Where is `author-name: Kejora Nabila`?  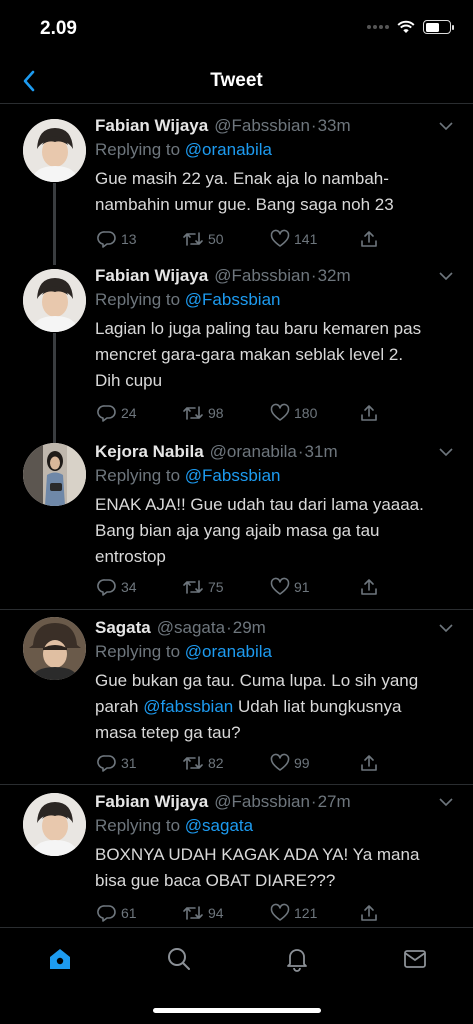
author-name: Kejora Nabila is located at coordinates (149, 452).